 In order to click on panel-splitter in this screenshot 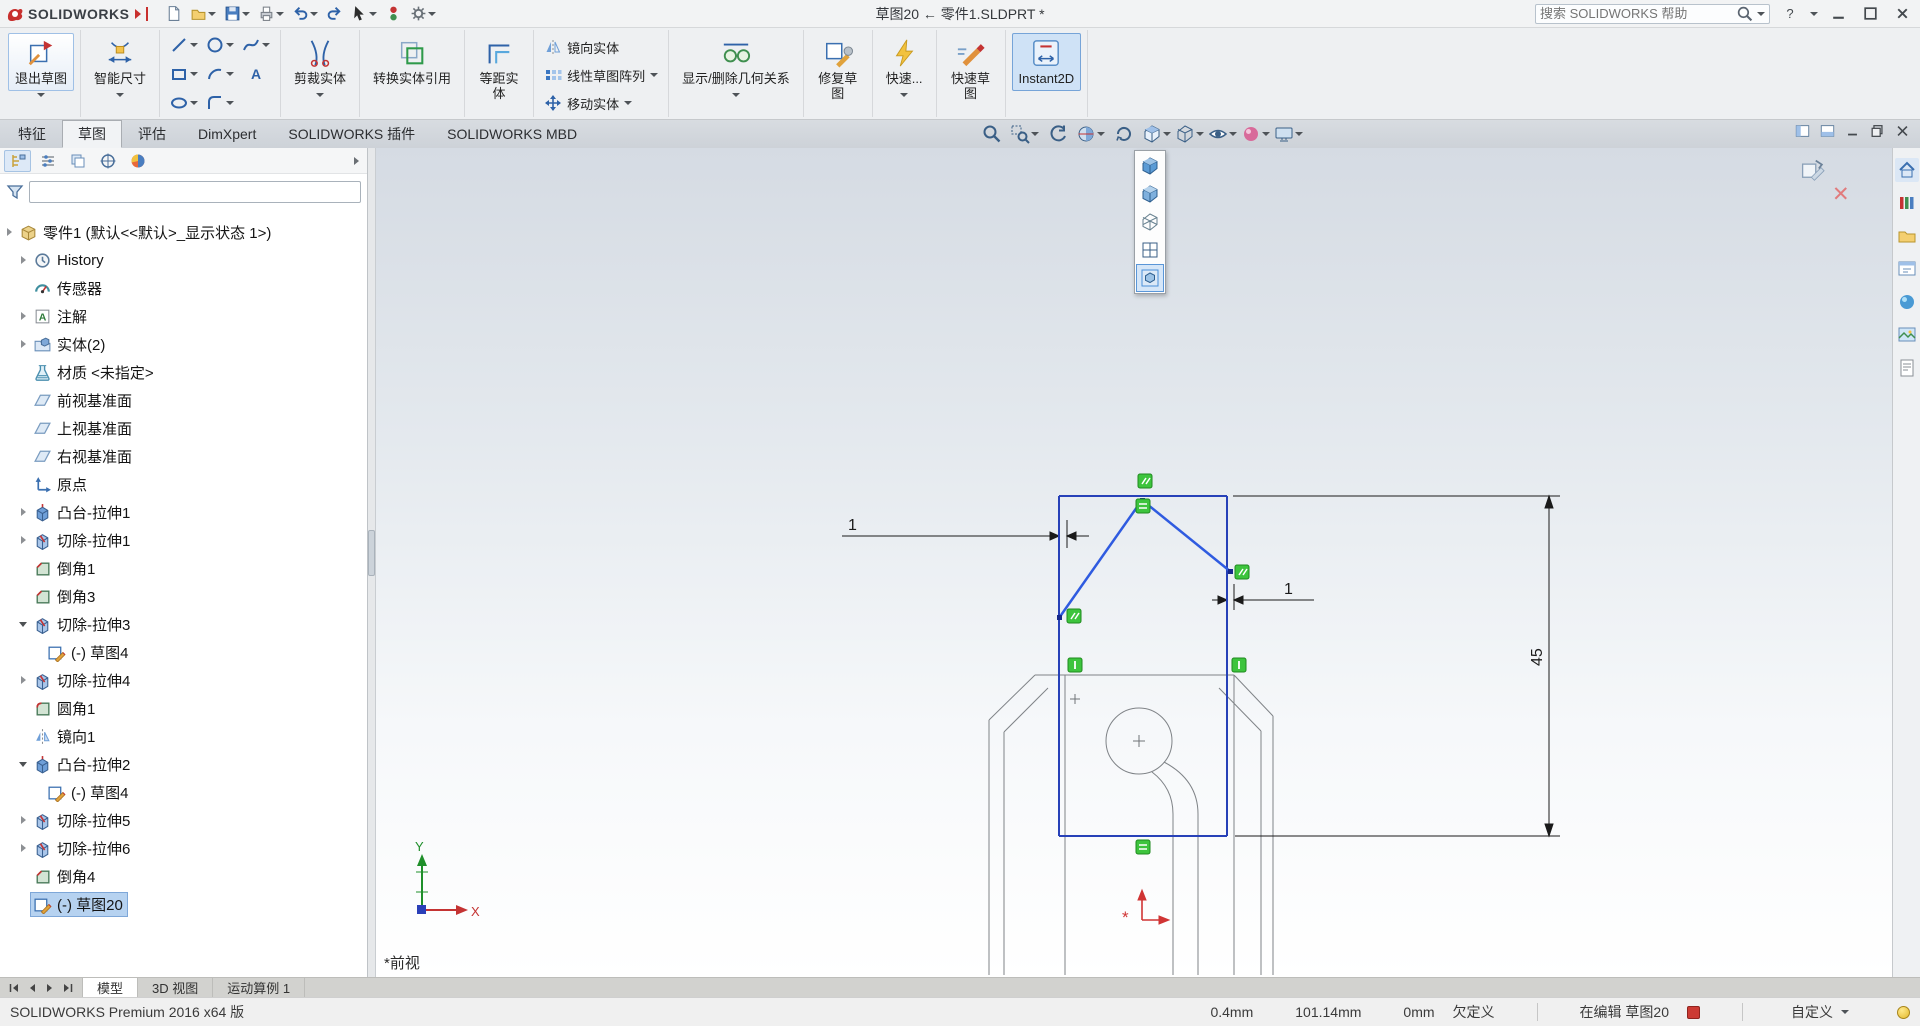, I will do `click(372, 562)`.